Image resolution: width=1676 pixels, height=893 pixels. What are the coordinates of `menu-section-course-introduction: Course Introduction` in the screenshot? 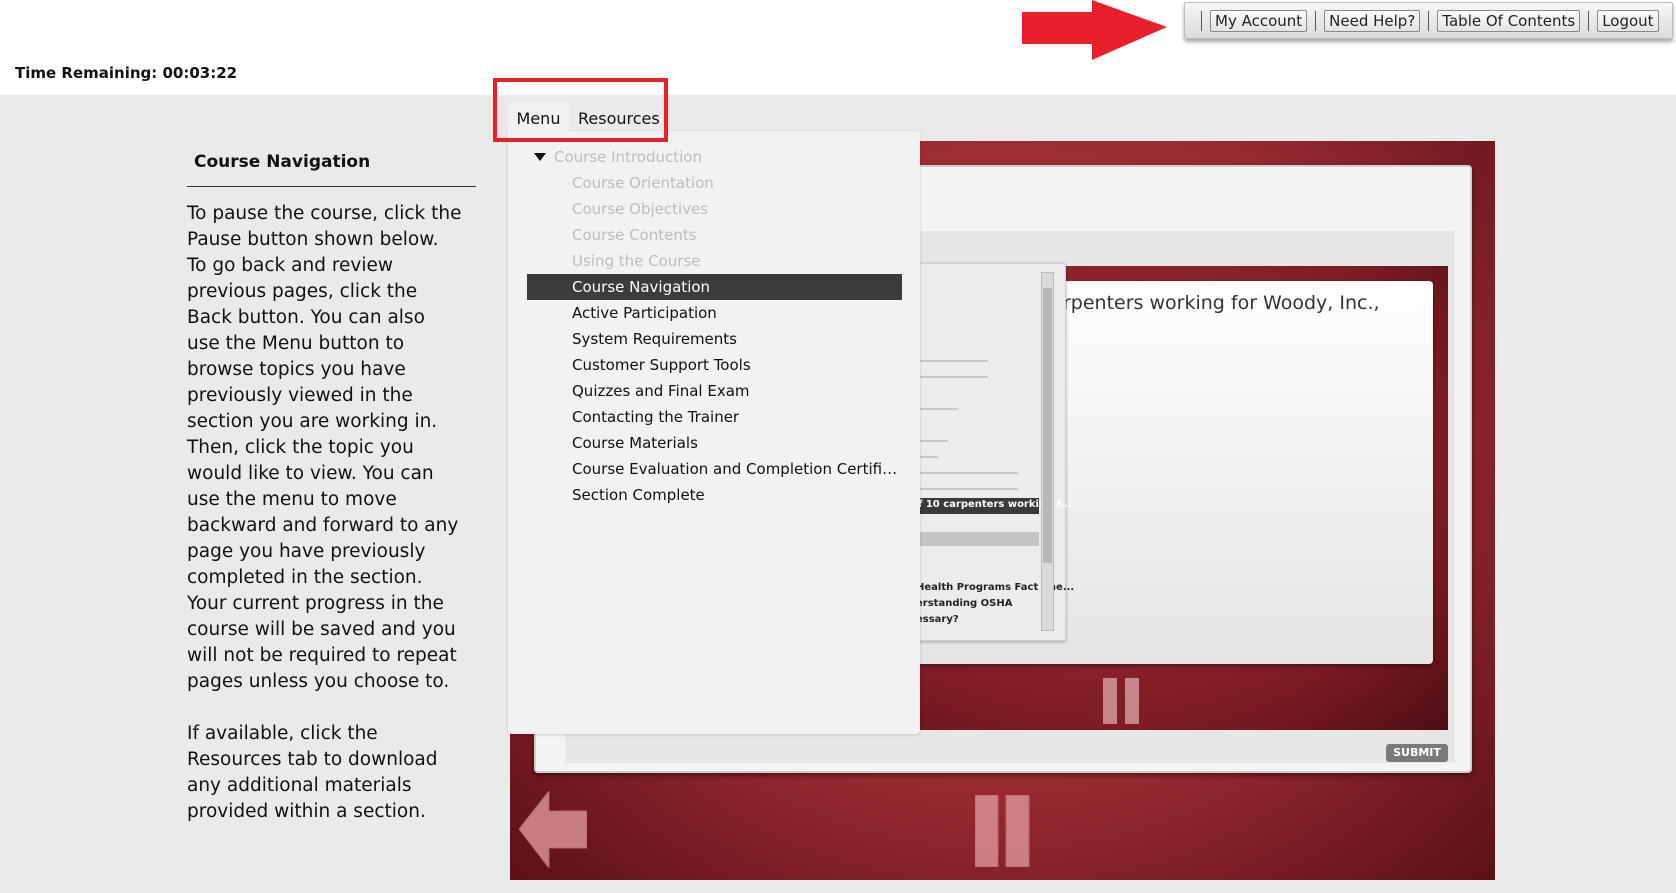 It's located at (614, 157).